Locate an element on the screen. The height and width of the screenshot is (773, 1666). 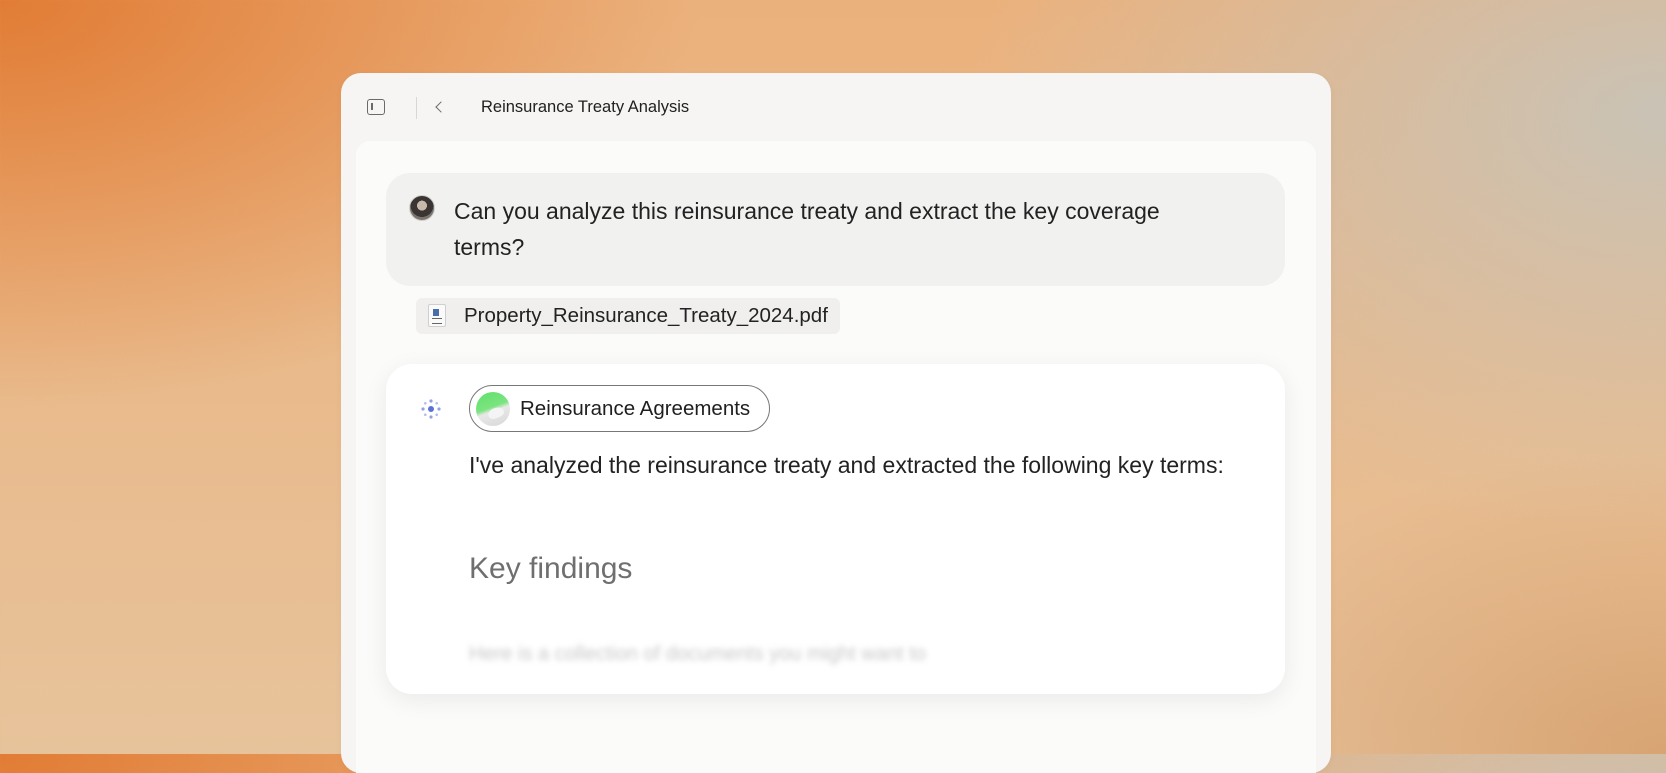
page-title: Reinsurance Treaty Analysis is located at coordinates (585, 107).